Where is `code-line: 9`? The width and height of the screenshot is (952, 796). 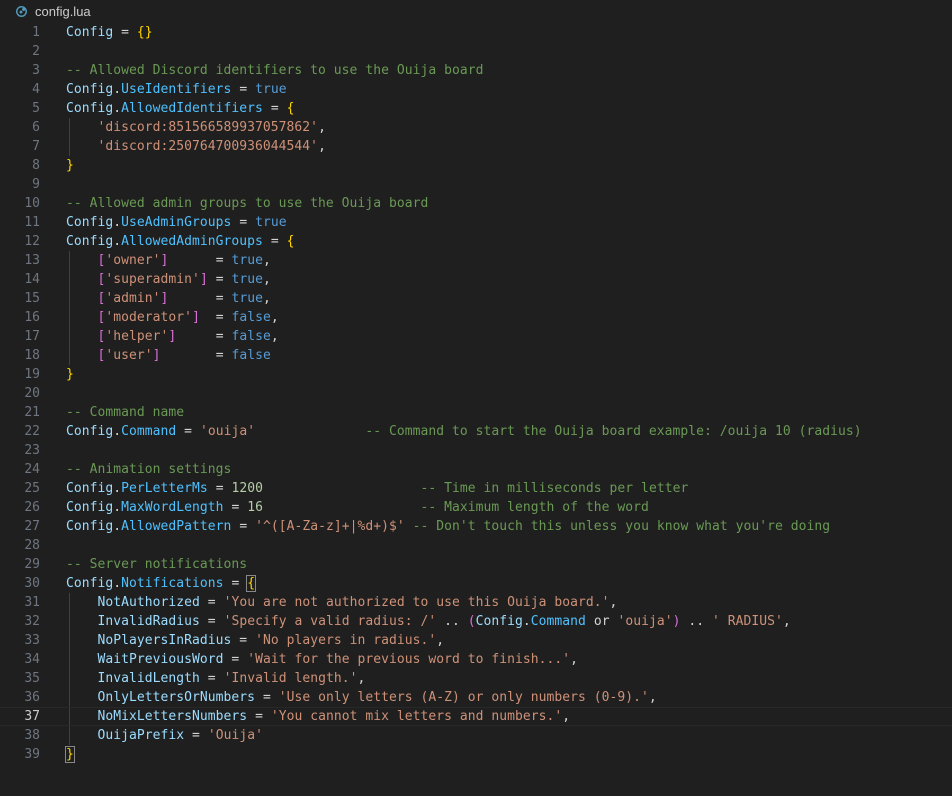 code-line: 9 is located at coordinates (476, 184).